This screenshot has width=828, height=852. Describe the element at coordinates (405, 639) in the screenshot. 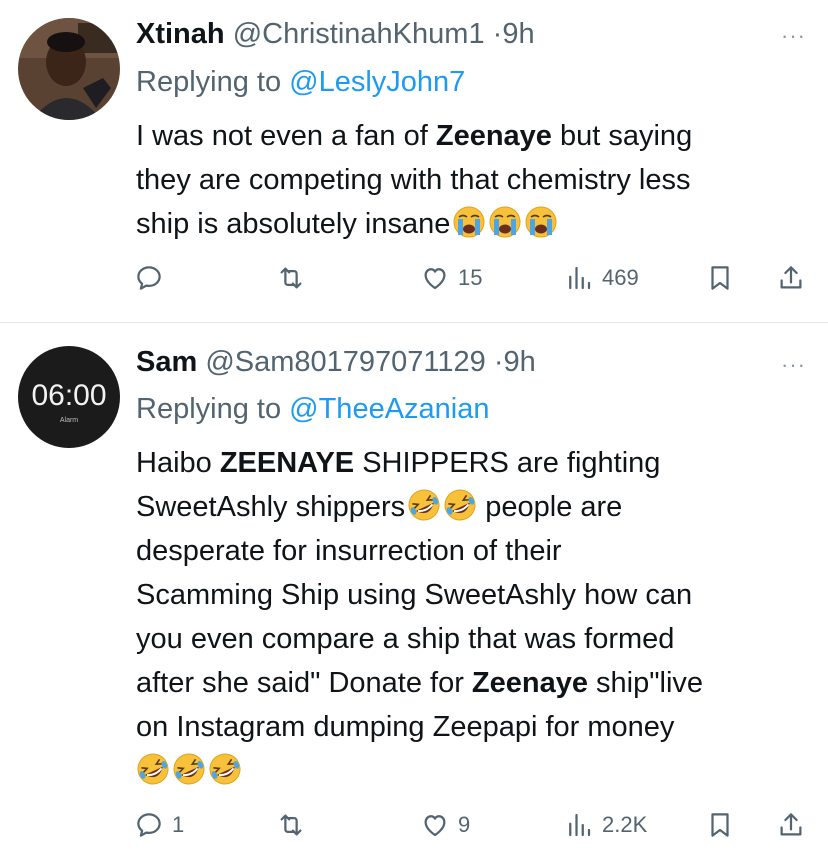

I see `text-segment: you even compare a ship that was formed` at that location.